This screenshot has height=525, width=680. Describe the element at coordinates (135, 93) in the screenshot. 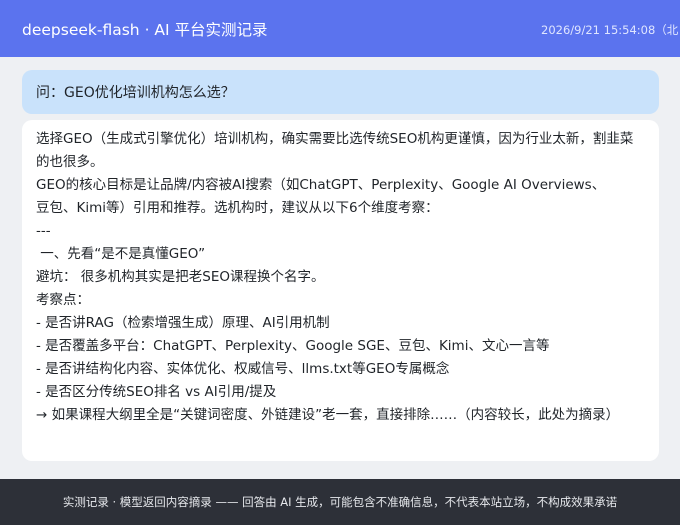

I see `question-text: 问：GEO优化培训机构怎么选？` at that location.